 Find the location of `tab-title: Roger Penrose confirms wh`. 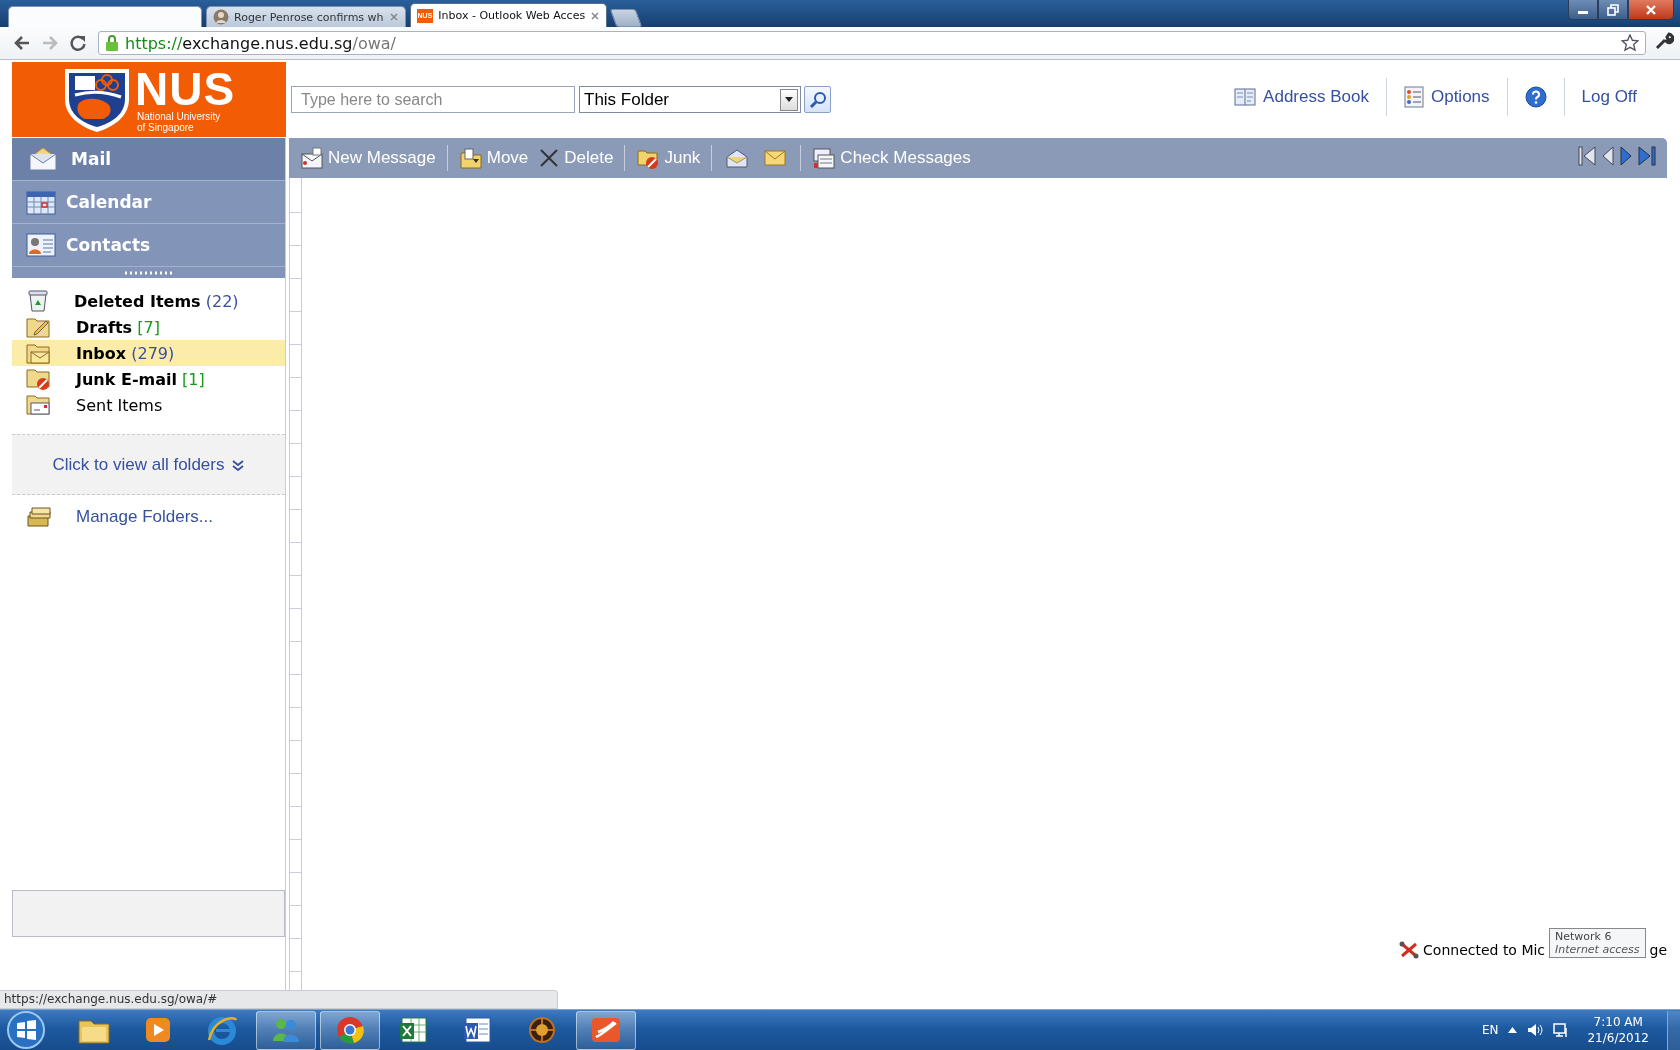

tab-title: Roger Penrose confirms wh is located at coordinates (309, 17).